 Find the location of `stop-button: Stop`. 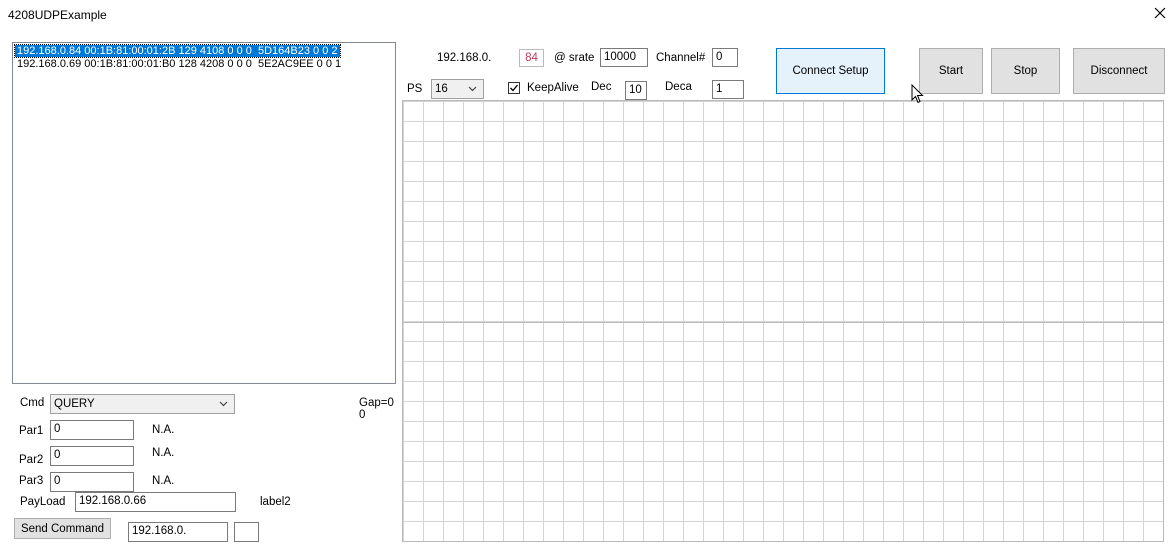

stop-button: Stop is located at coordinates (1025, 71).